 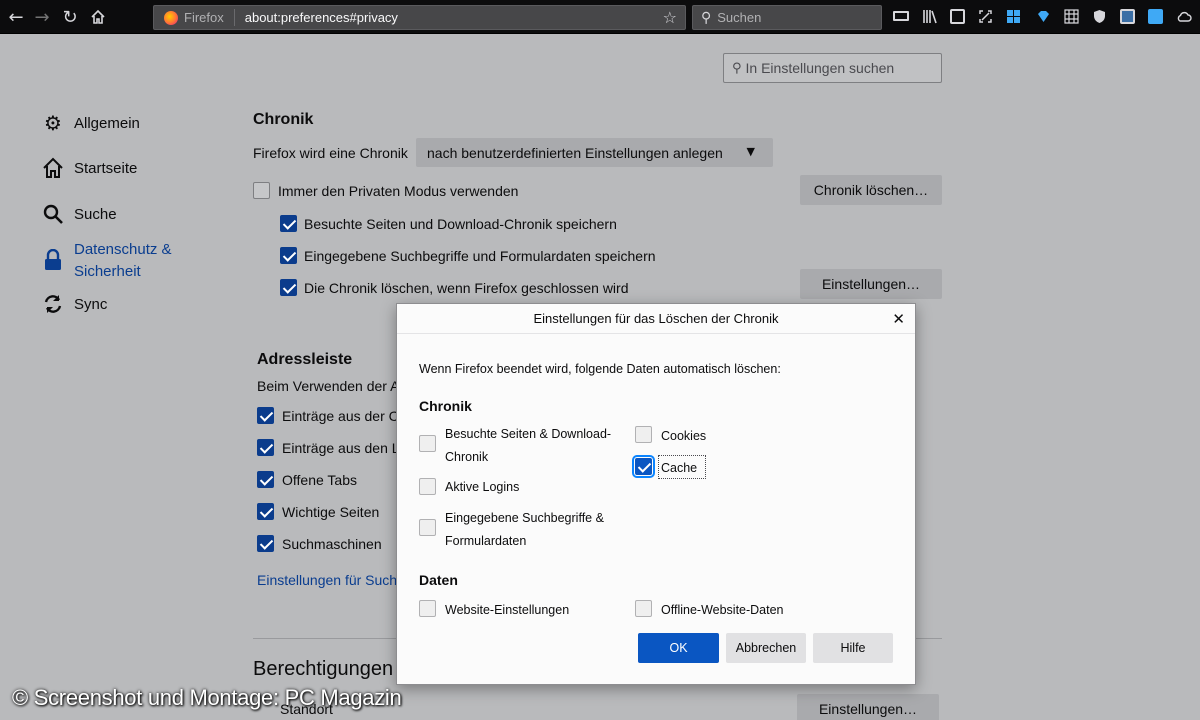 I want to click on sidebar-item-startseite: Startseite, so click(x=89, y=168).